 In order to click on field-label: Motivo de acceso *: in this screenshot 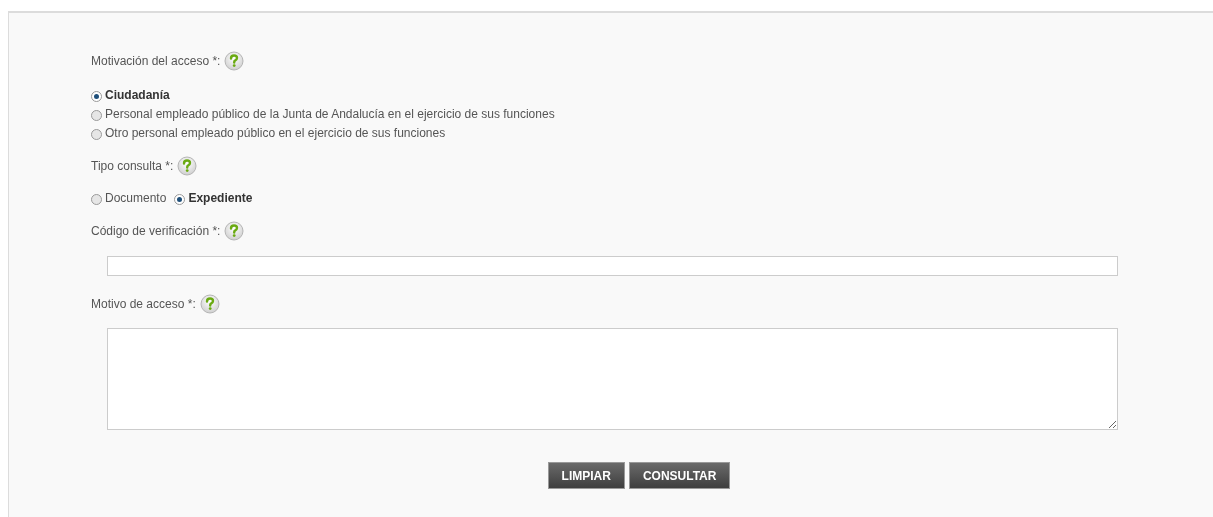, I will do `click(143, 304)`.